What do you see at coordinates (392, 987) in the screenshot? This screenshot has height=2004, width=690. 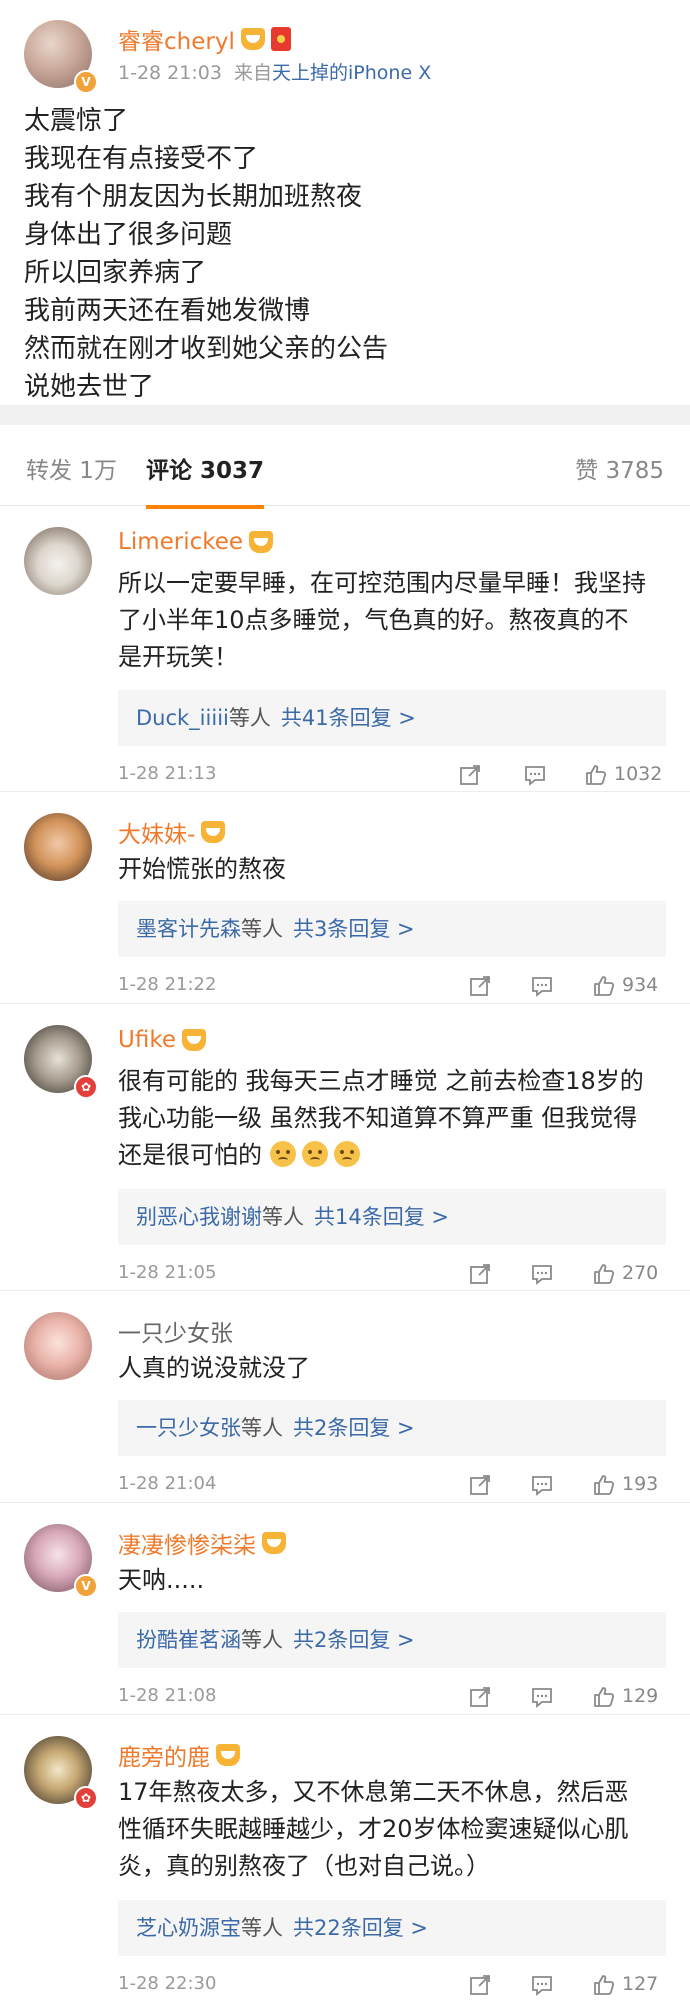 I see `comment-meta: 1-28 21:22 934` at bounding box center [392, 987].